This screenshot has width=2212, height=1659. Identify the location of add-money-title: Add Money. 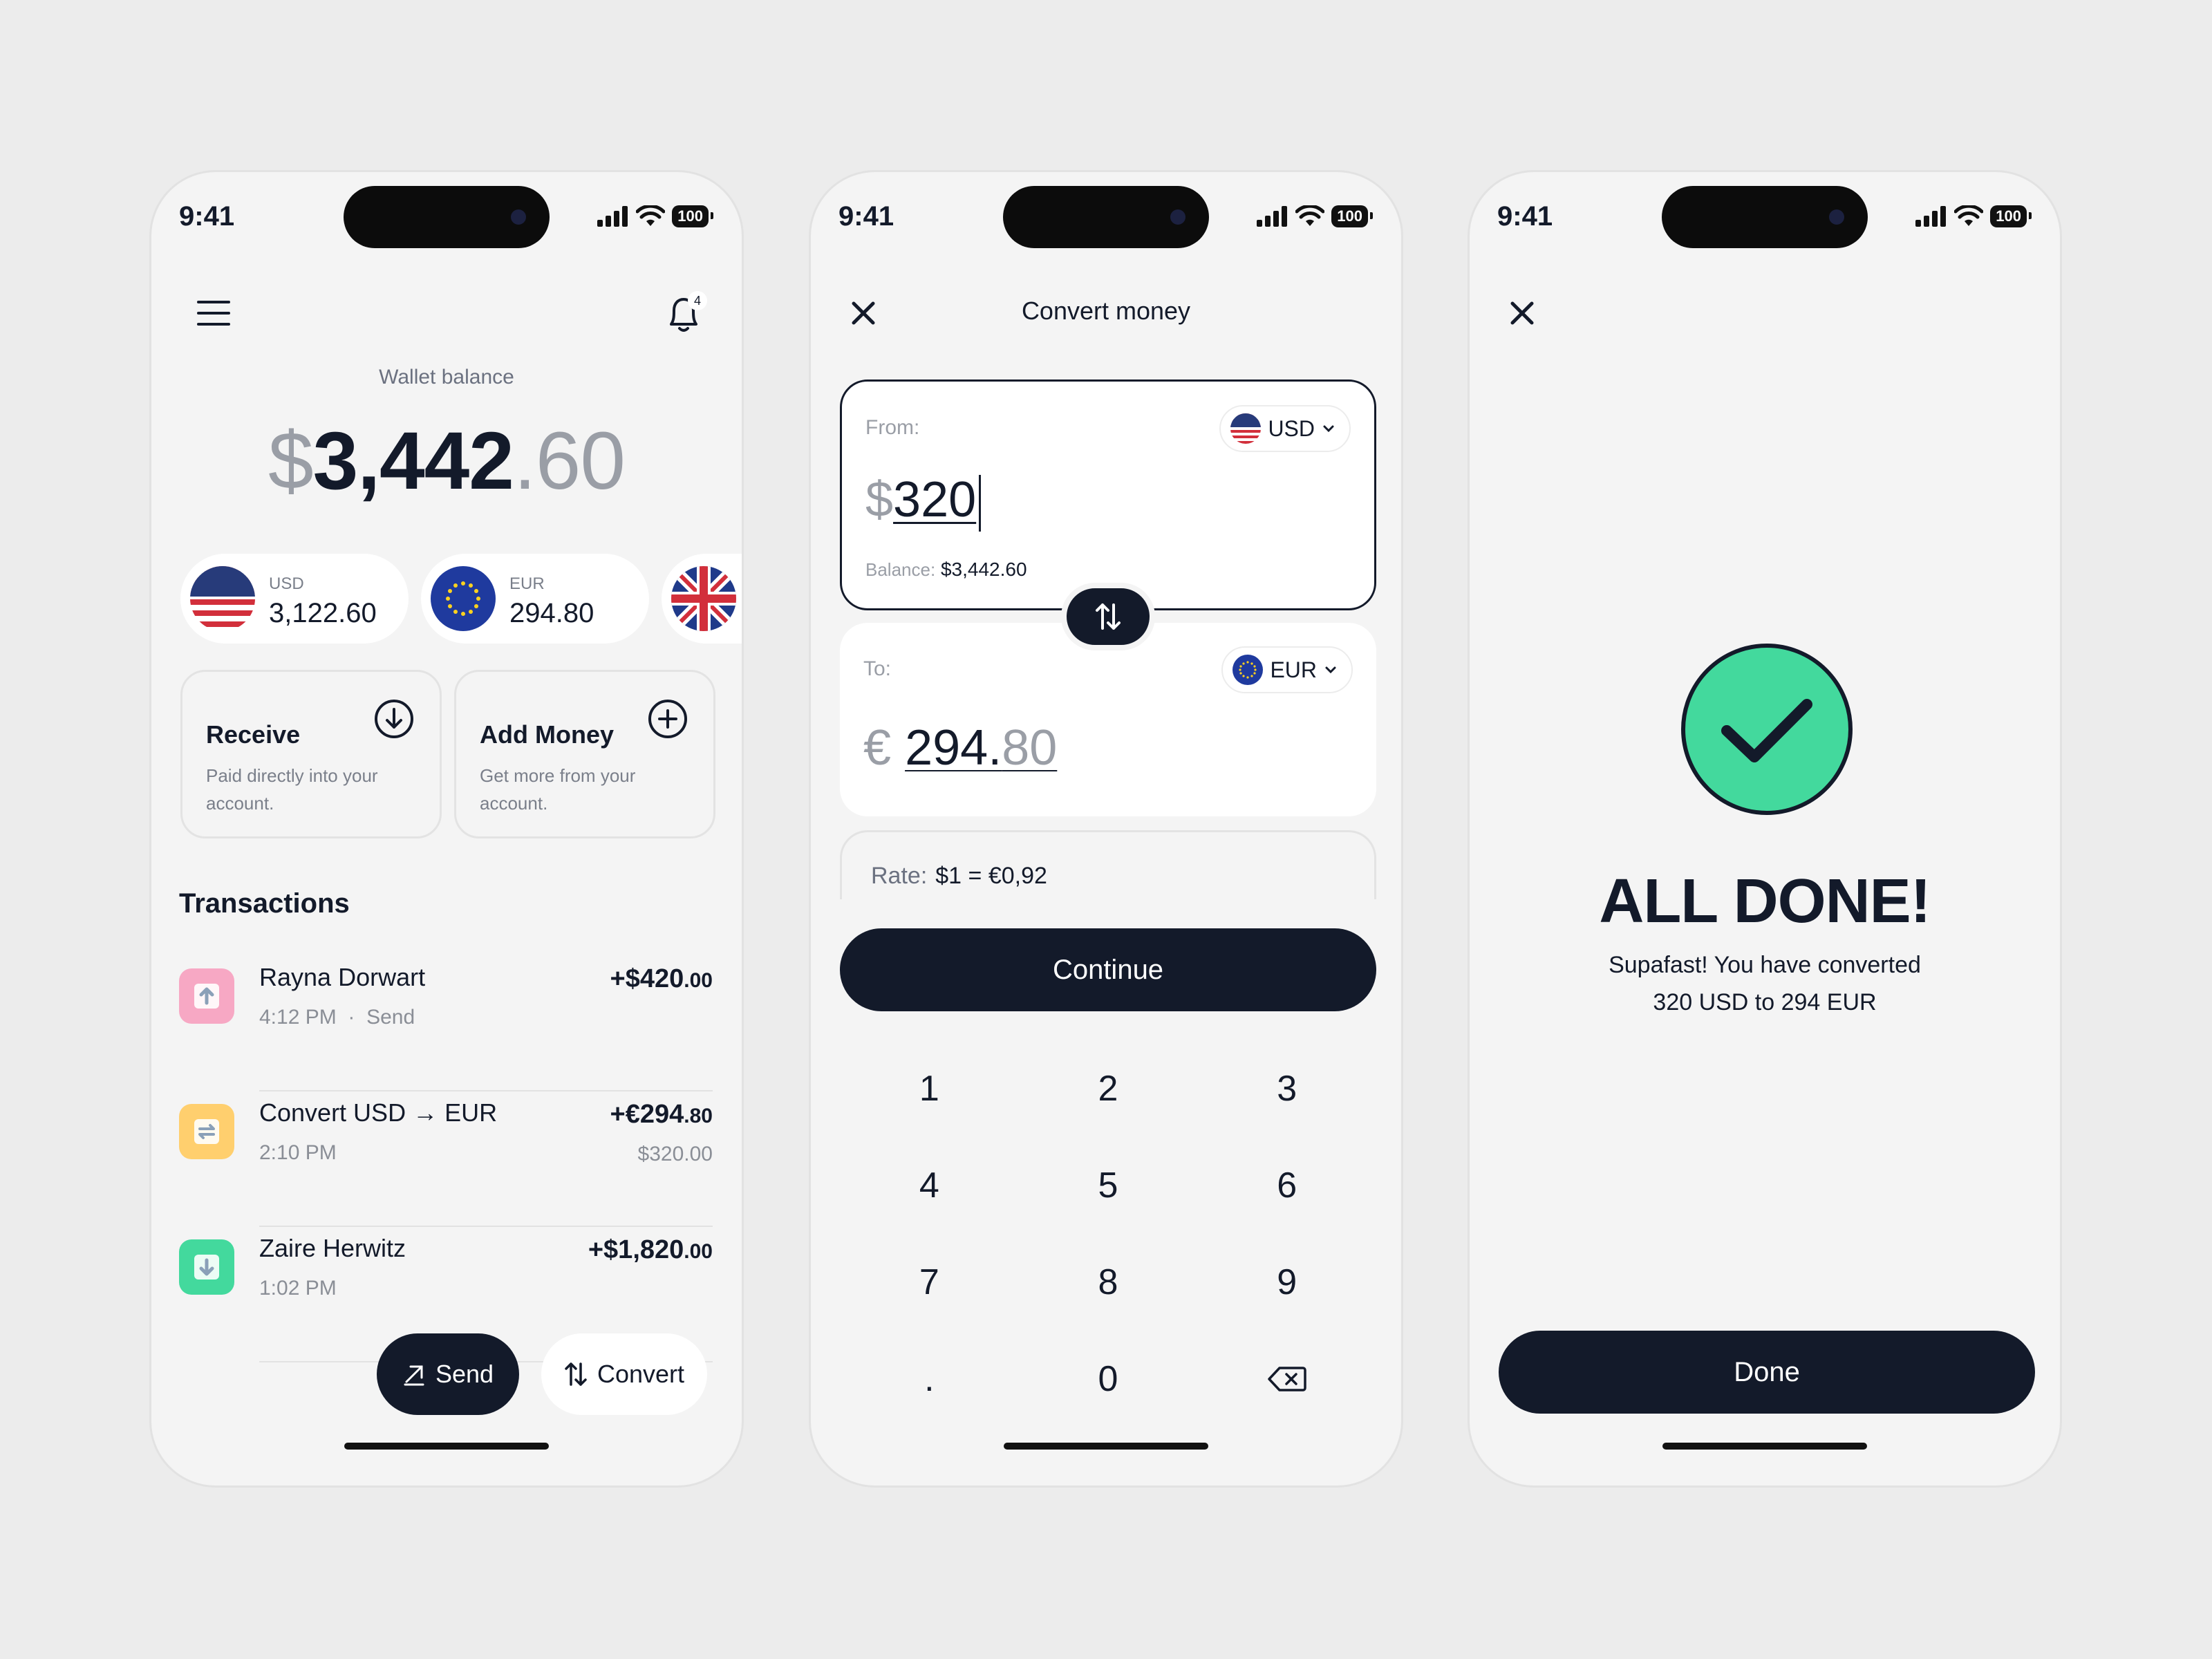
(547, 735).